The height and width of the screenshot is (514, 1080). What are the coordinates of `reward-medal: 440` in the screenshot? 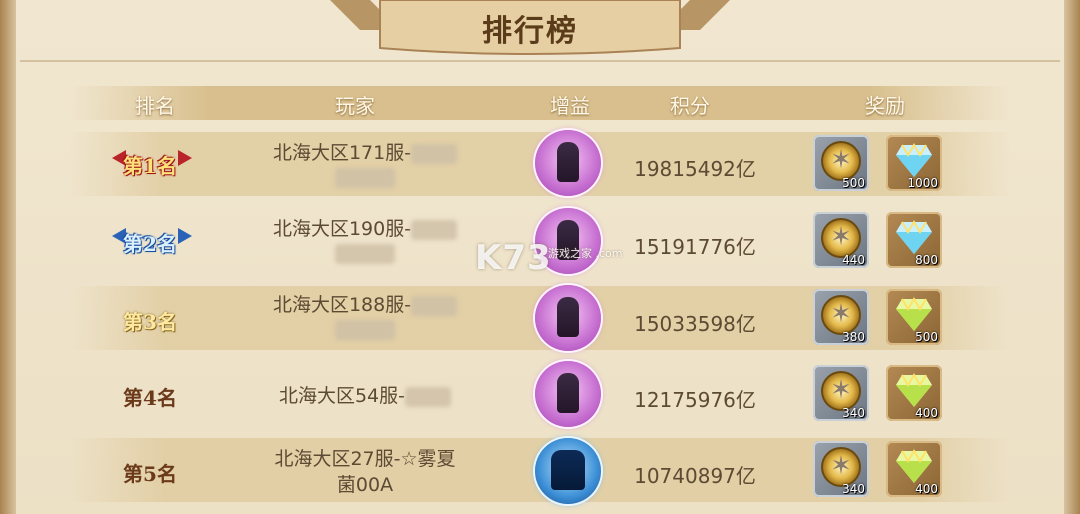 It's located at (841, 240).